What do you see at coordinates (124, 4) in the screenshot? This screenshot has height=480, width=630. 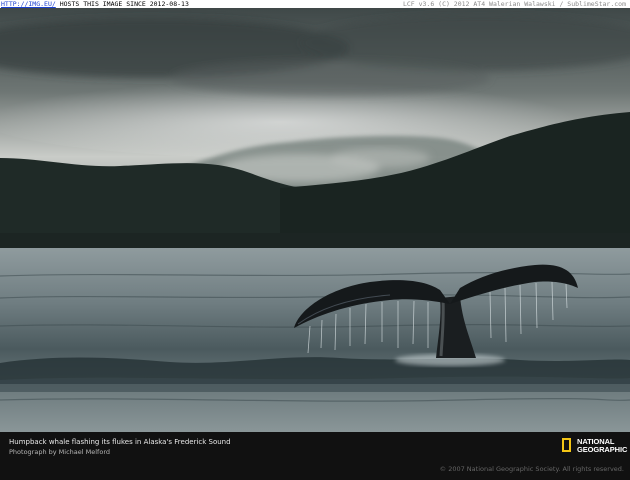 I see `host-text: HOSTS THIS IMAGE SINCE 2012-08-13` at bounding box center [124, 4].